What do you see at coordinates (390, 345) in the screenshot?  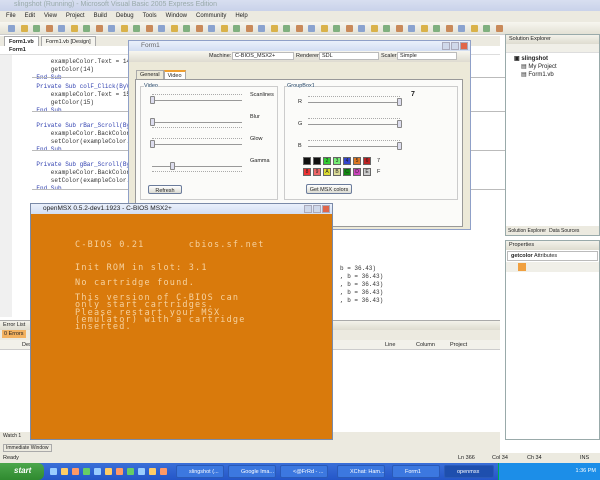 I see `col-line: Line` at bounding box center [390, 345].